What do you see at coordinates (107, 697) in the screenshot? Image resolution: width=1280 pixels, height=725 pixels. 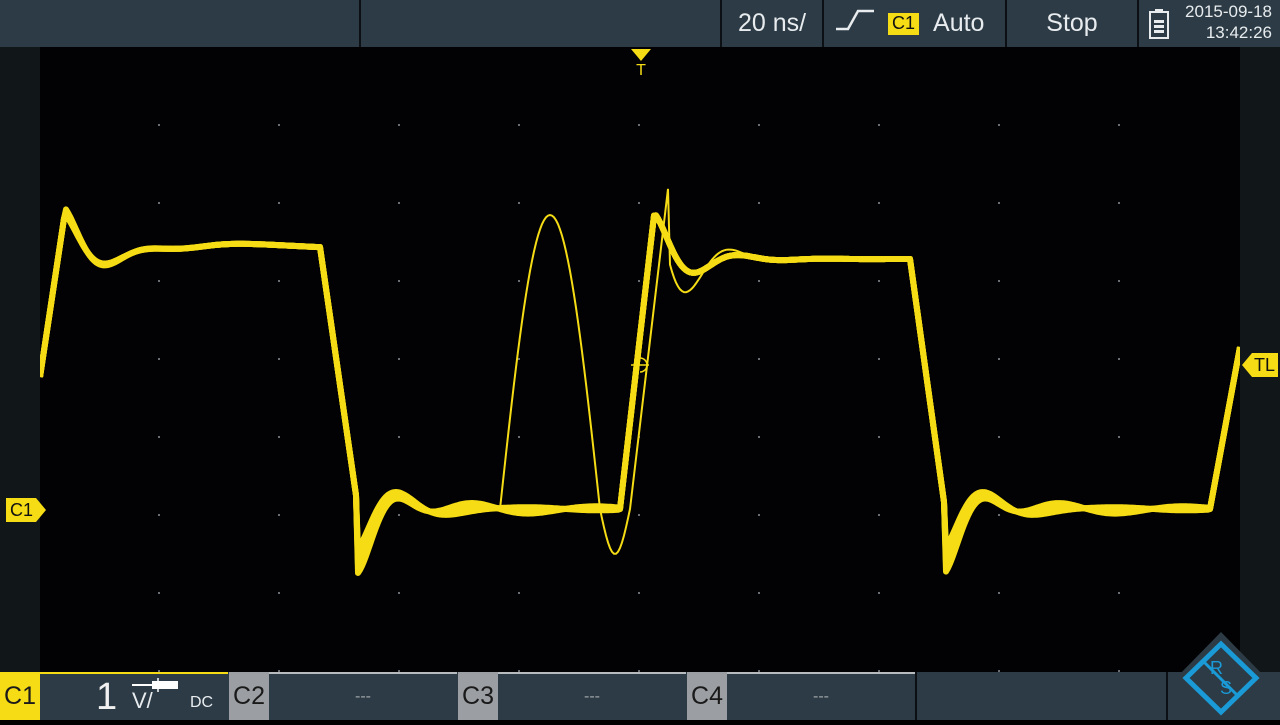 I see `c1-scale-value: 1` at bounding box center [107, 697].